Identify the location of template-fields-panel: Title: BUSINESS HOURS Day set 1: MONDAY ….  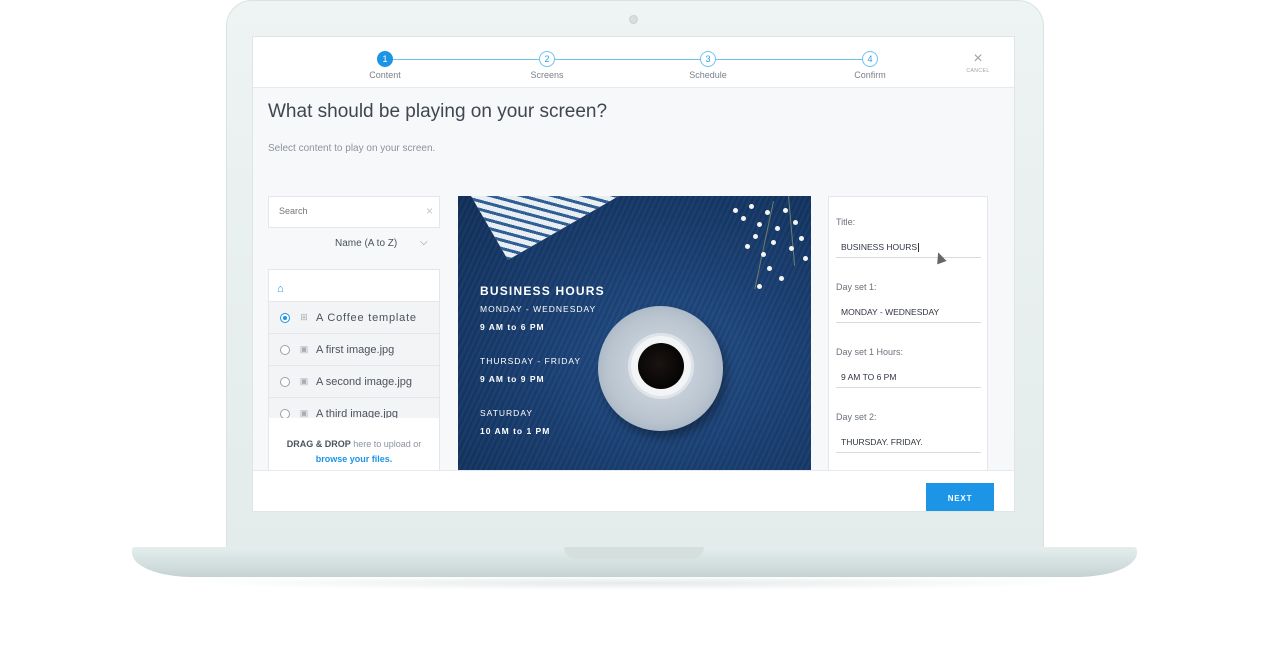
(908, 336).